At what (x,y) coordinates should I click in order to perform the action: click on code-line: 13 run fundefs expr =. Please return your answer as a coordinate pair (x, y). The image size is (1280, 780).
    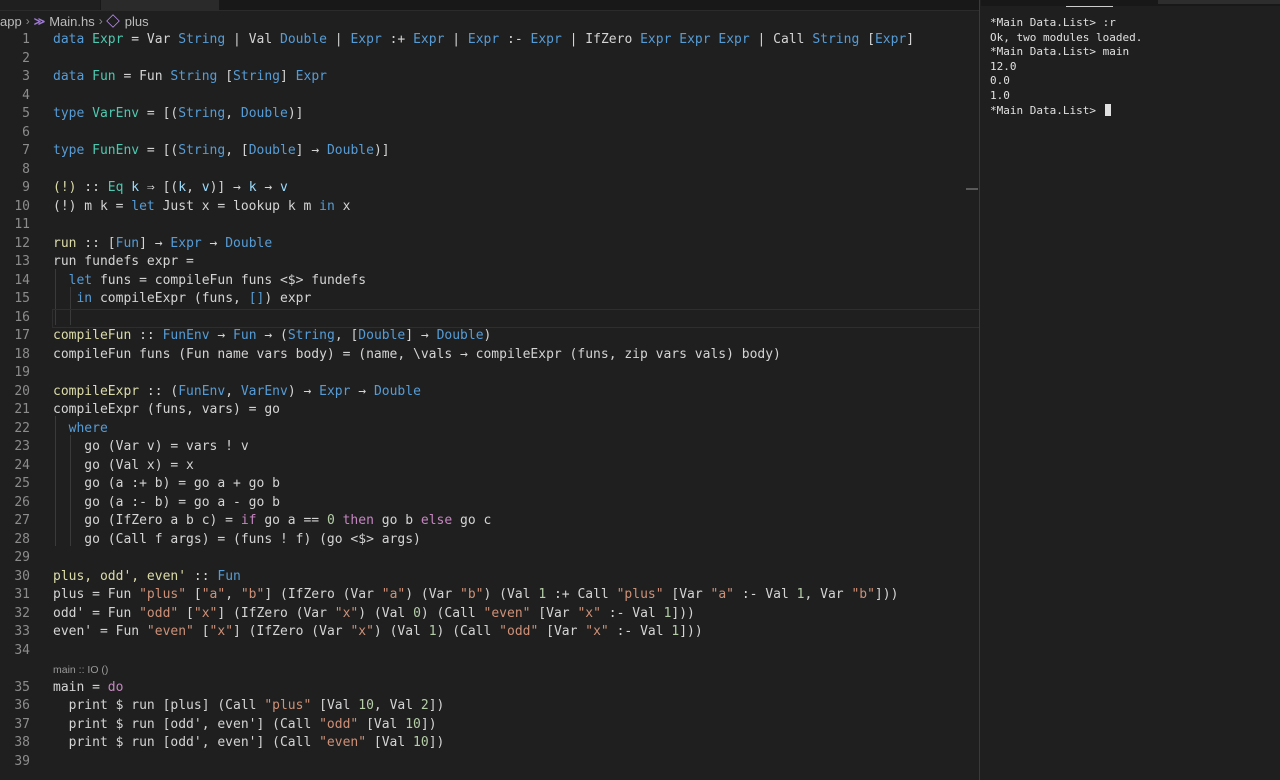
    Looking at the image, I should click on (489, 262).